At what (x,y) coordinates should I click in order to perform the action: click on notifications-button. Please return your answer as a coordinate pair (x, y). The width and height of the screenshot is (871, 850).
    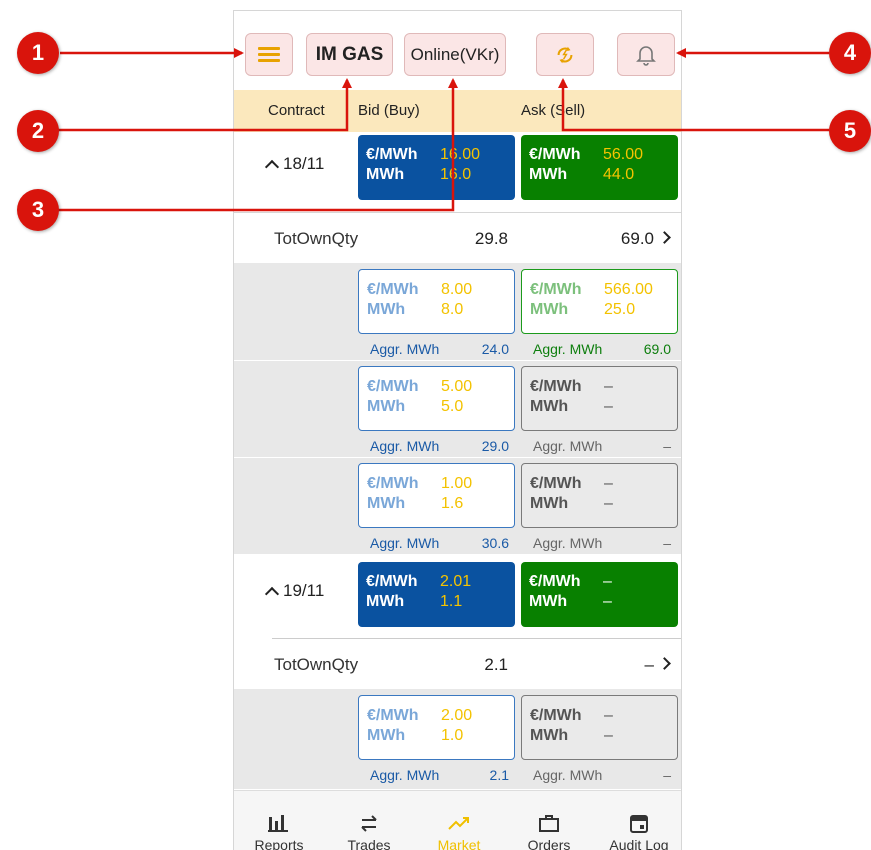
    Looking at the image, I should click on (646, 54).